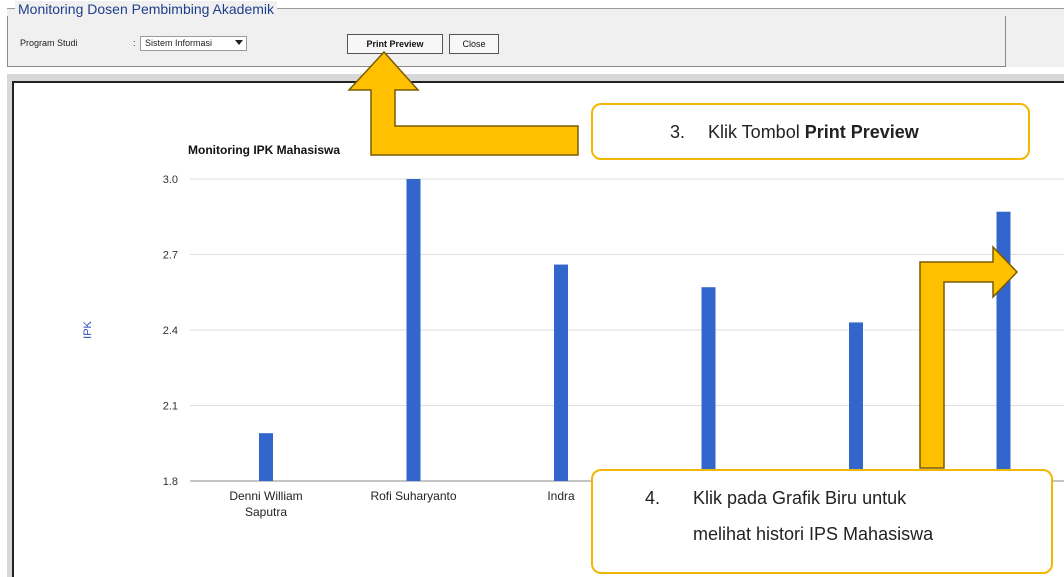 The height and width of the screenshot is (577, 1064). What do you see at coordinates (265, 496) in the screenshot?
I see `x-category-label: Denni William` at bounding box center [265, 496].